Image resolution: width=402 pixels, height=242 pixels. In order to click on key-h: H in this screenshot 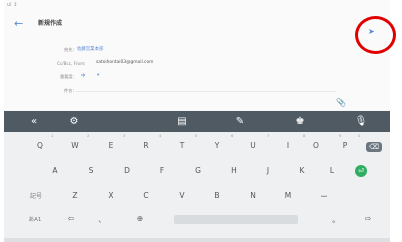, I will do `click(234, 170)`.